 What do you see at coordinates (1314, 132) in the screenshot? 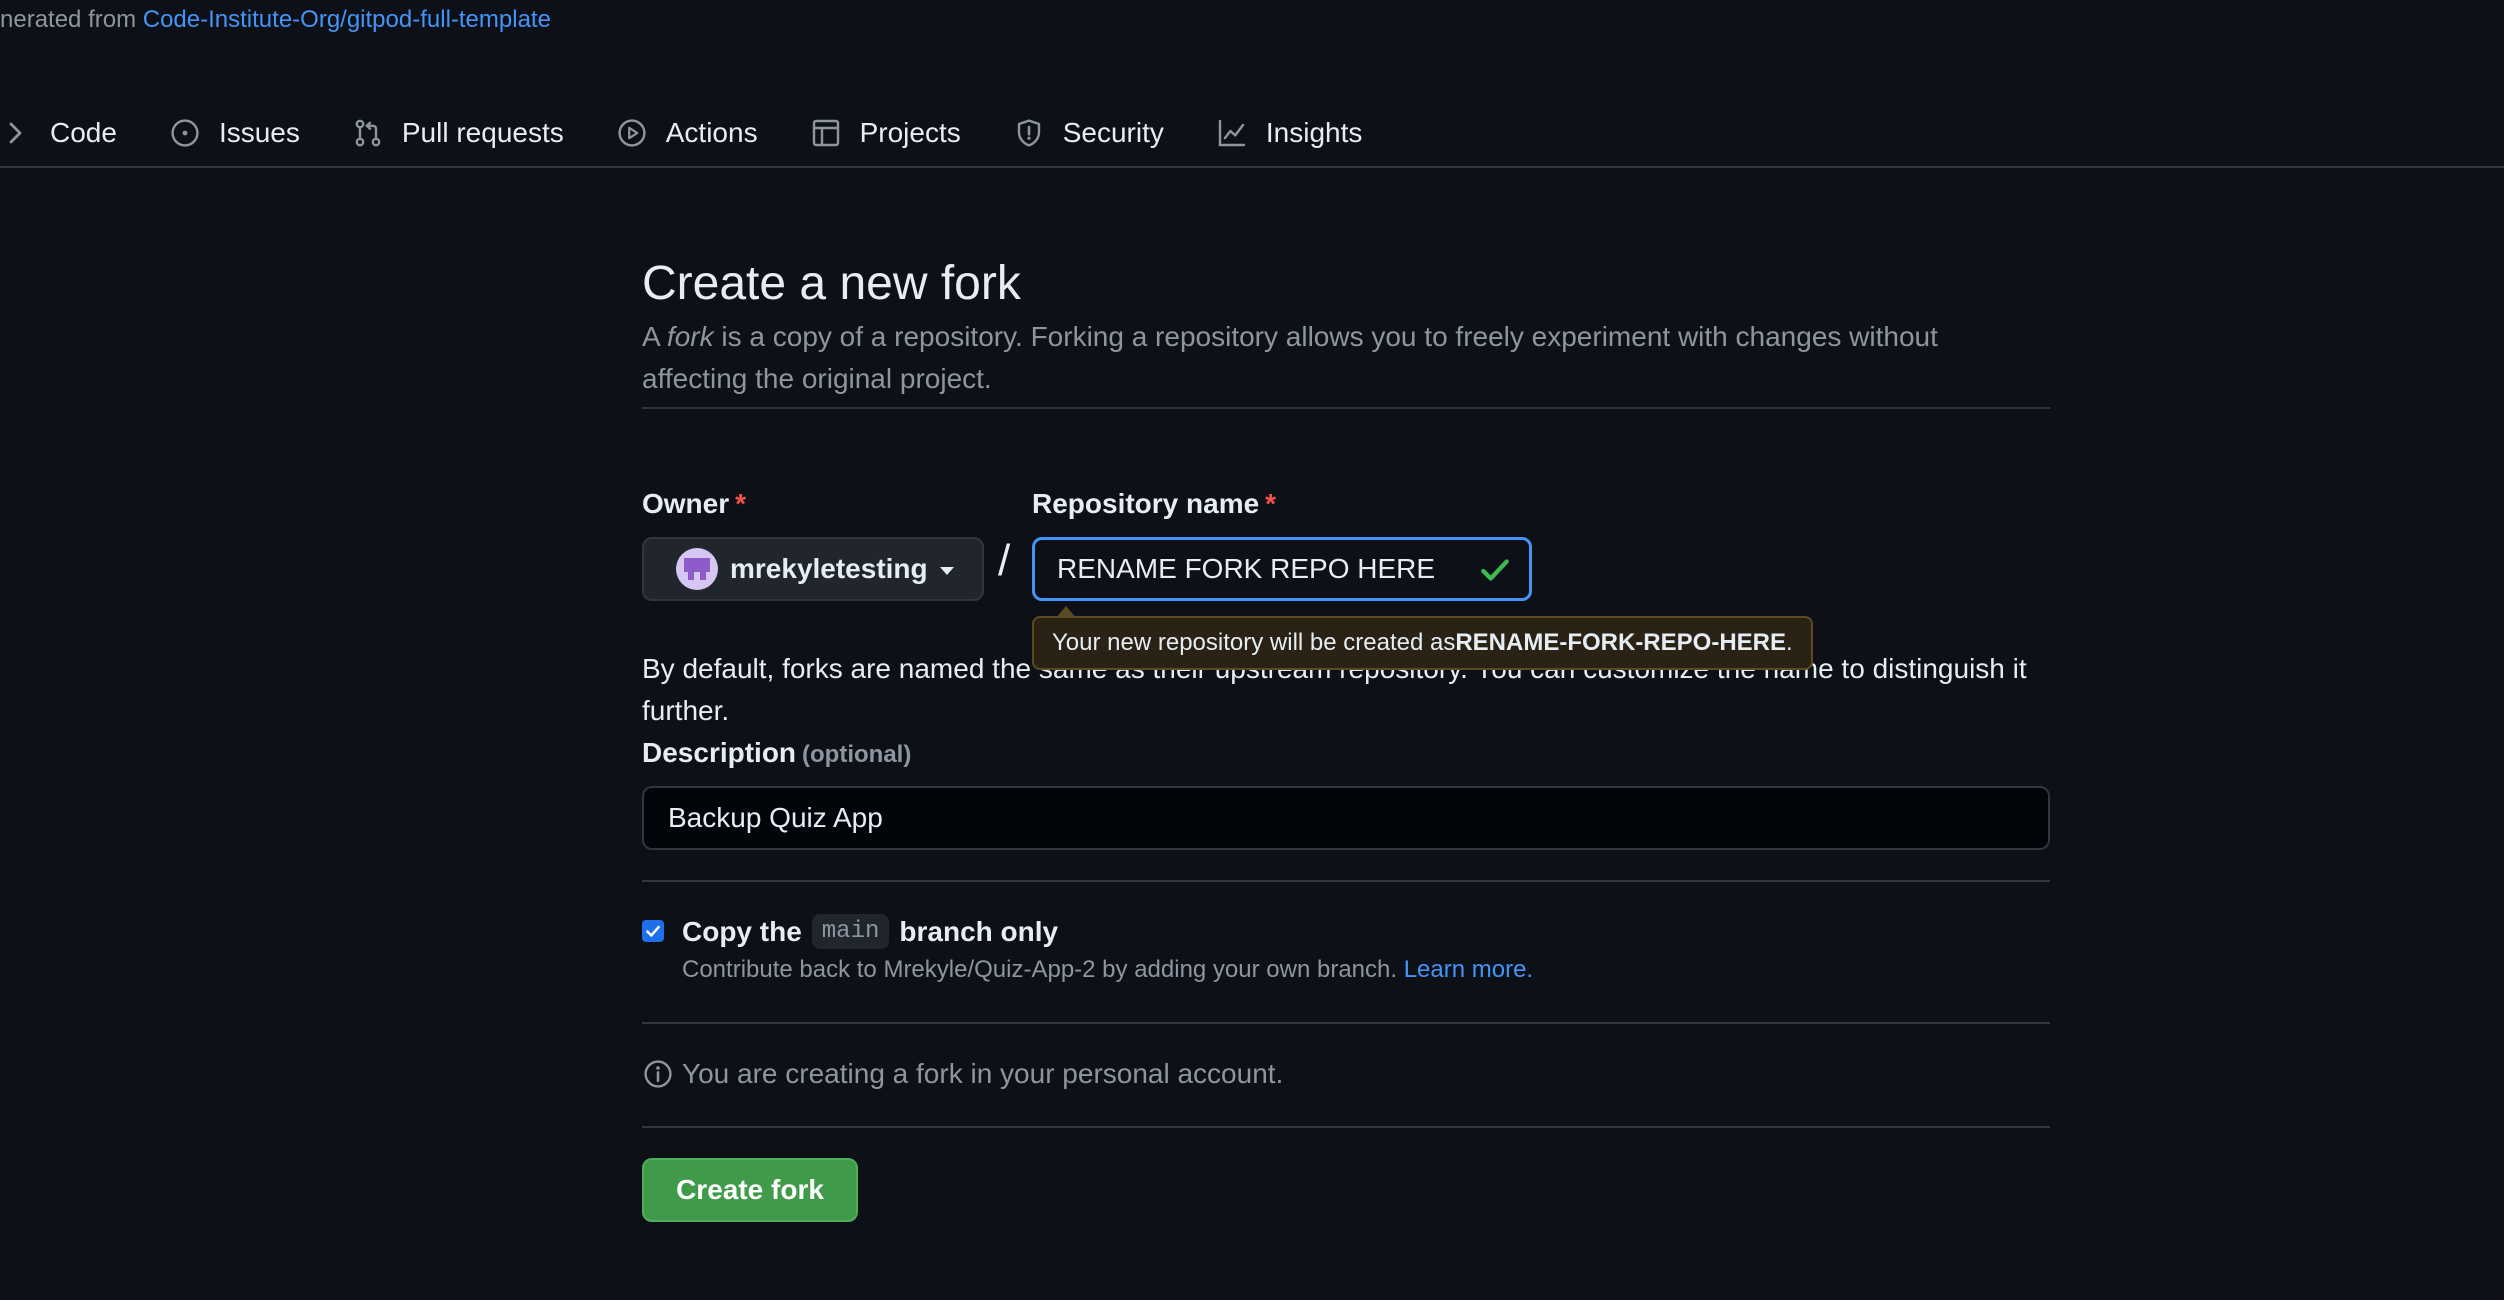
I see `nav-label-insights: Insights` at bounding box center [1314, 132].